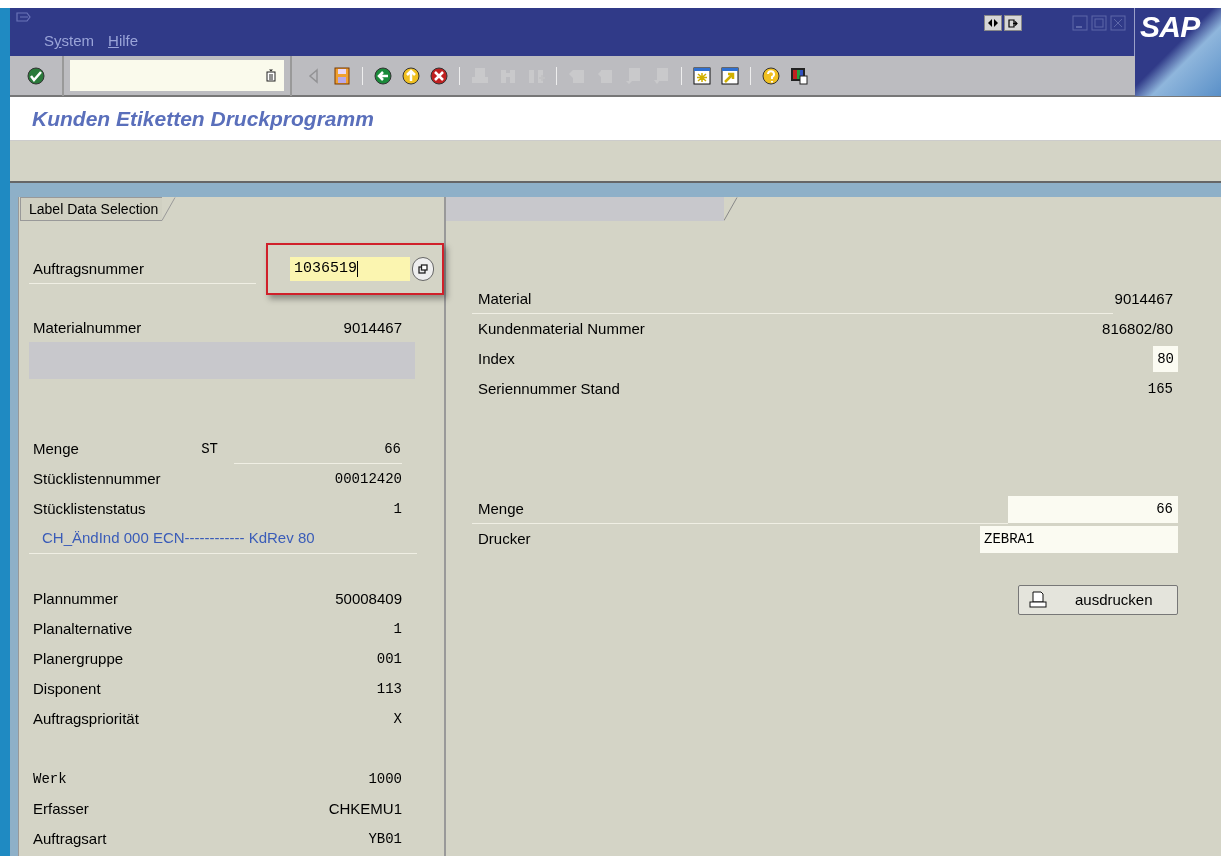 Image resolution: width=1221 pixels, height=856 pixels. What do you see at coordinates (1098, 600) in the screenshot?
I see `print-button: ausdrucken` at bounding box center [1098, 600].